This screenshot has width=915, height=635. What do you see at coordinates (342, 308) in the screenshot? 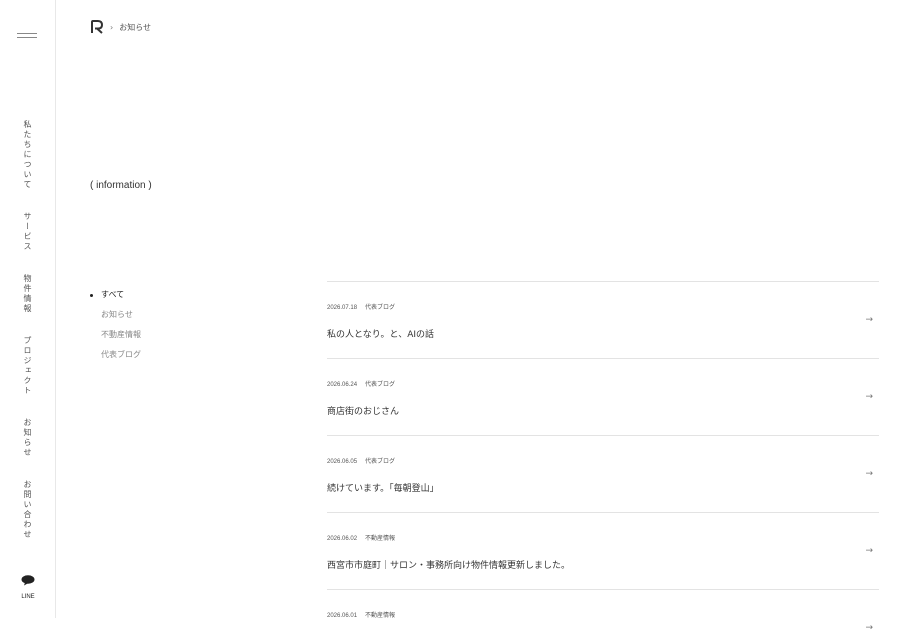
I see `post-date: 2026.07.18` at bounding box center [342, 308].